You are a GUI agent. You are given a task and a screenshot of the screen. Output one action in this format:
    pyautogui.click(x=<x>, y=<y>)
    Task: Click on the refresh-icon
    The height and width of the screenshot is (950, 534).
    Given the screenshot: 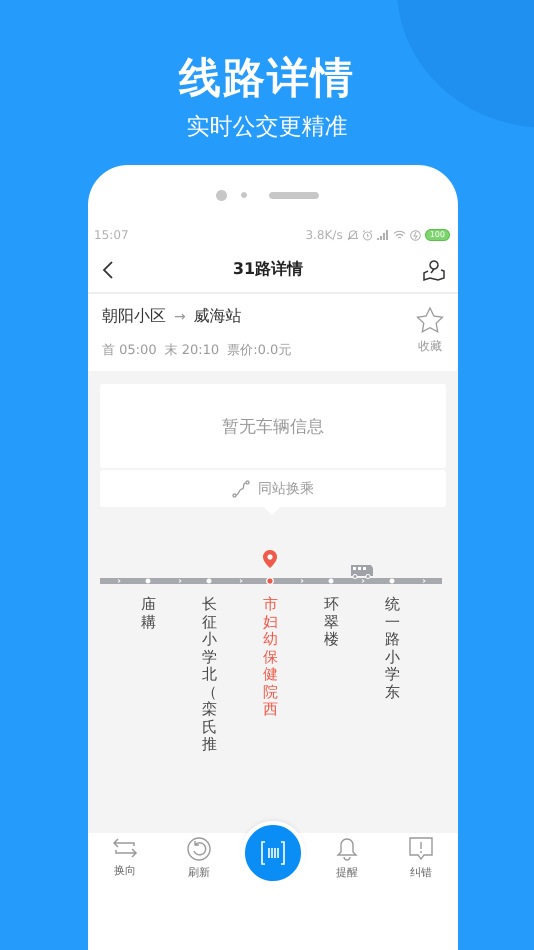 What is the action you would take?
    pyautogui.click(x=199, y=849)
    